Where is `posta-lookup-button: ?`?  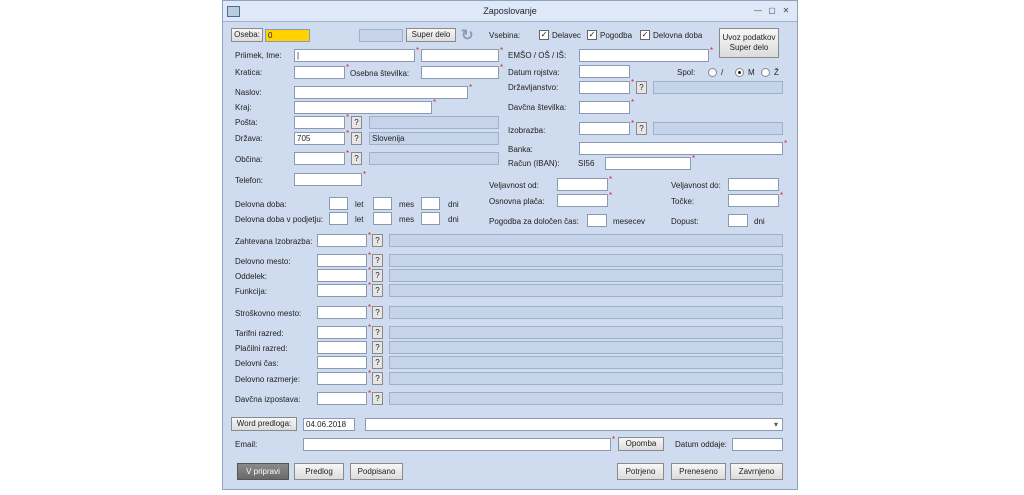 posta-lookup-button: ? is located at coordinates (356, 122).